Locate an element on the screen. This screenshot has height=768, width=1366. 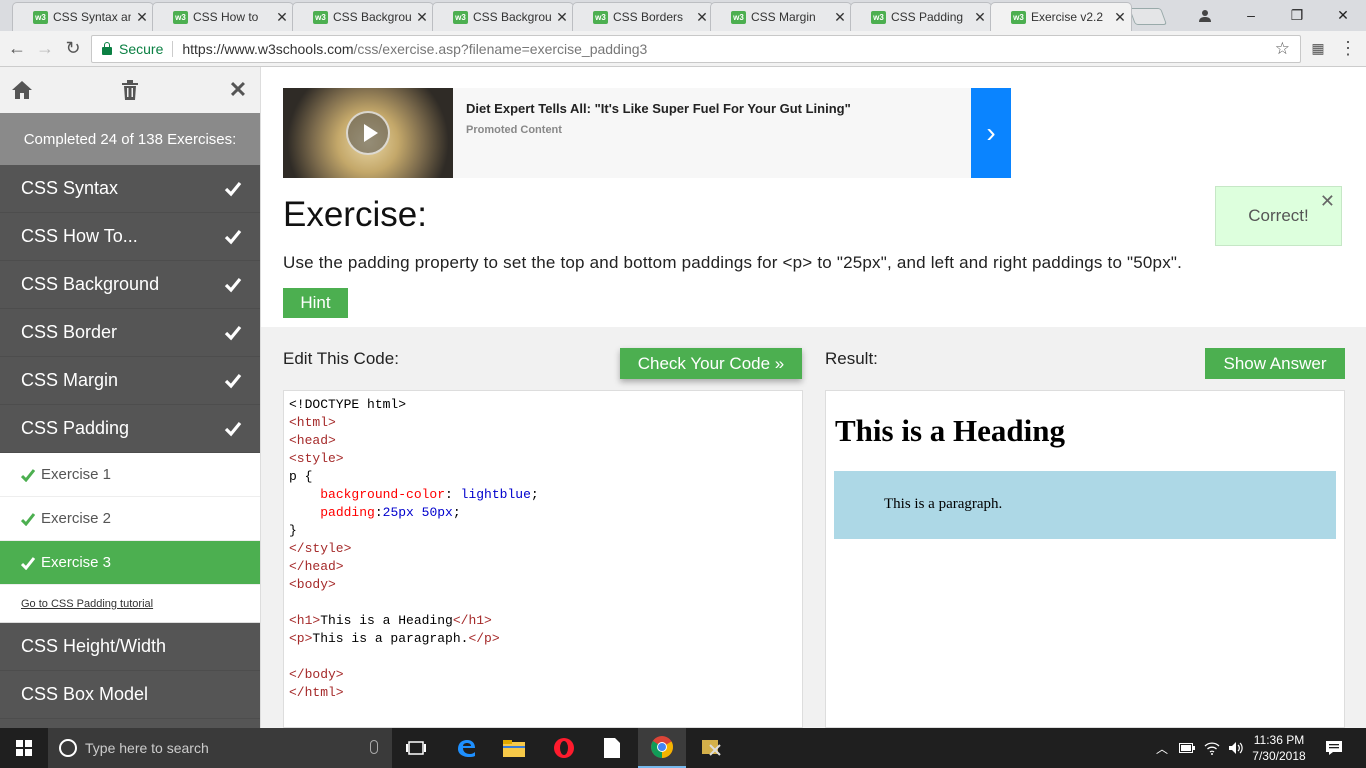
menu-icon: ⋮ is located at coordinates (1348, 48).